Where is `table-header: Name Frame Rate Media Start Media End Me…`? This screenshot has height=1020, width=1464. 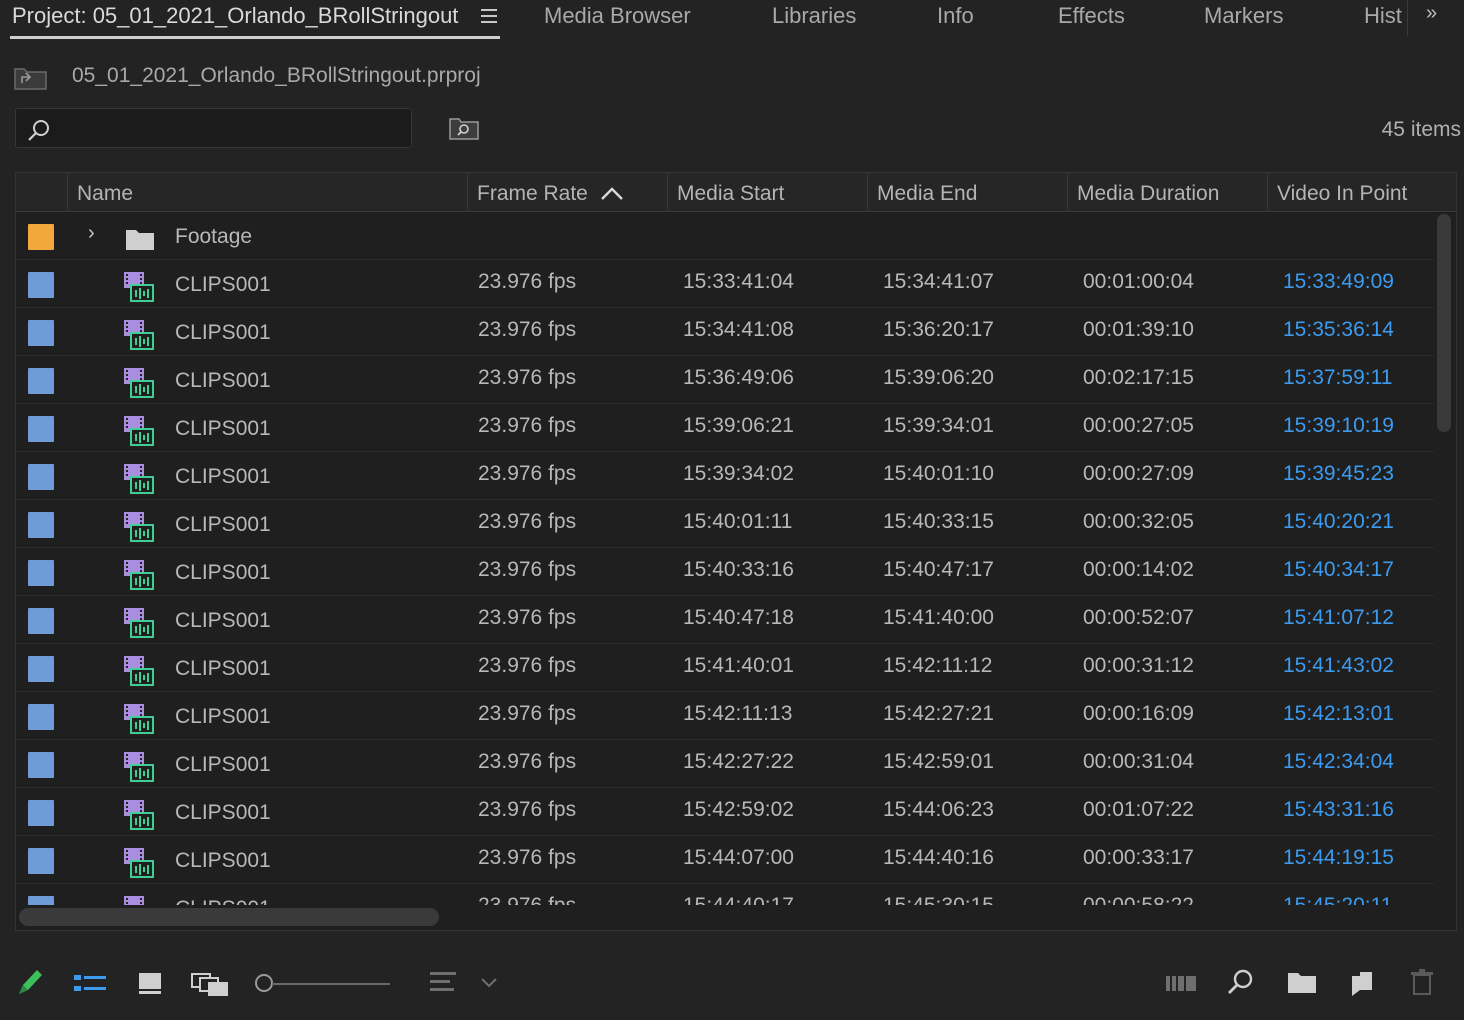
table-header: Name Frame Rate Media Start Media End Me… is located at coordinates (736, 192).